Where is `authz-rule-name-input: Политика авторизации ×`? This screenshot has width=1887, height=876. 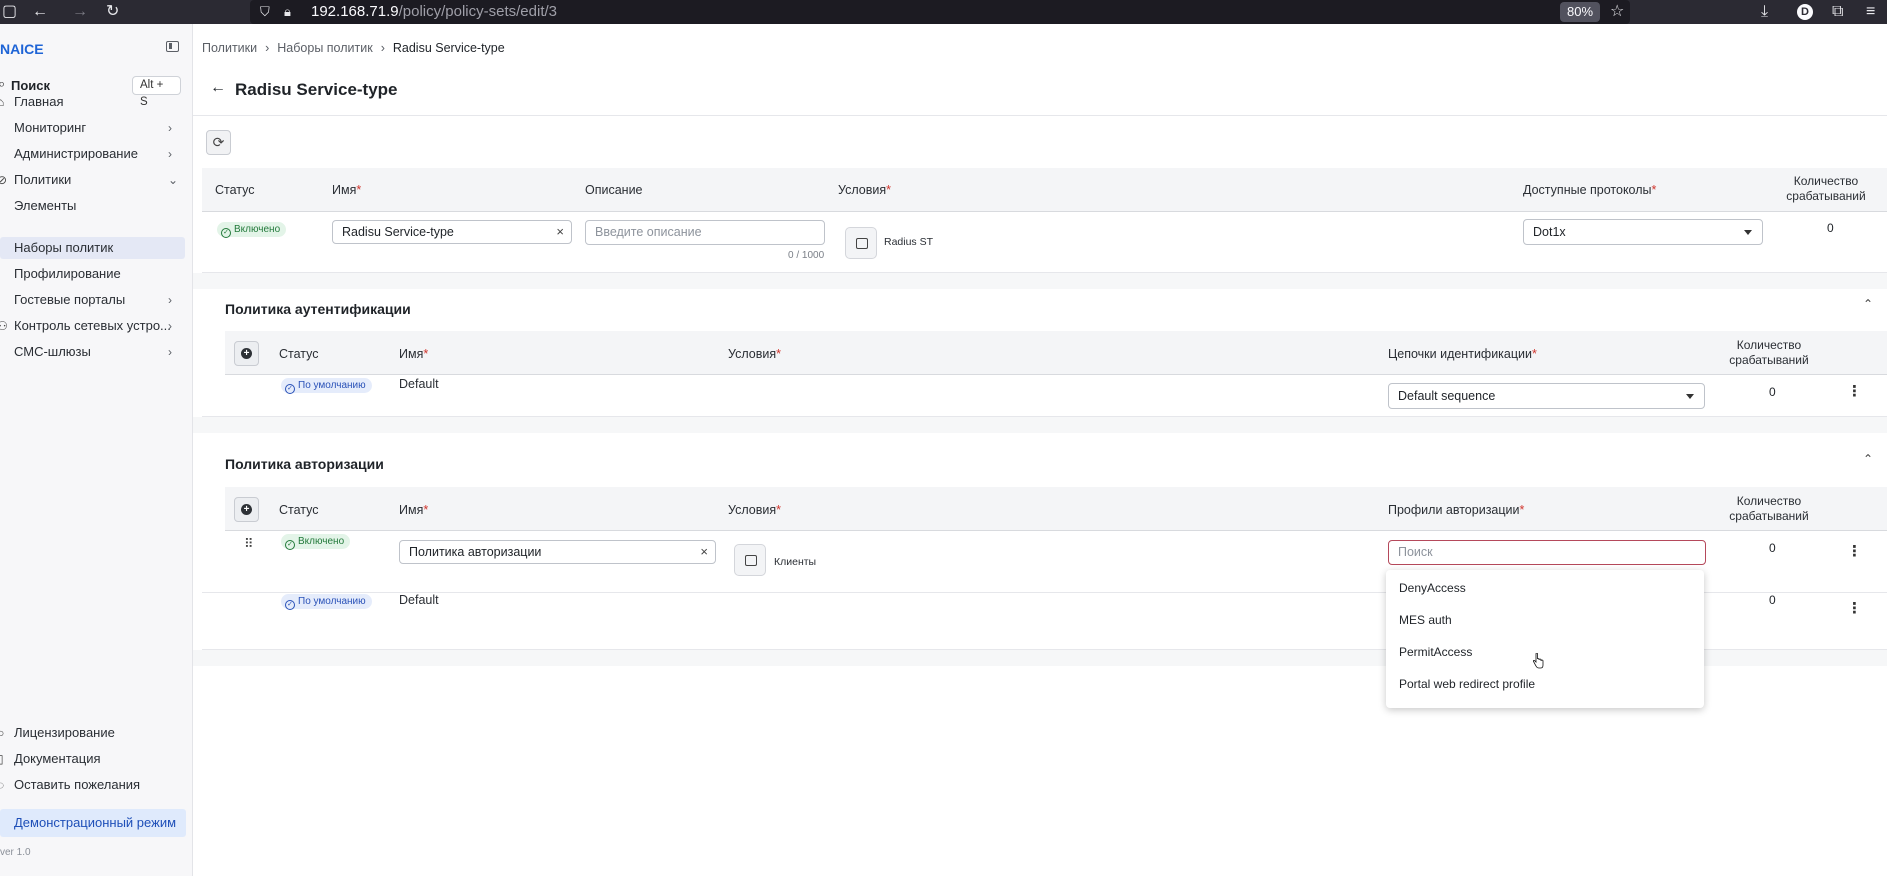 authz-rule-name-input: Политика авторизации × is located at coordinates (557, 552).